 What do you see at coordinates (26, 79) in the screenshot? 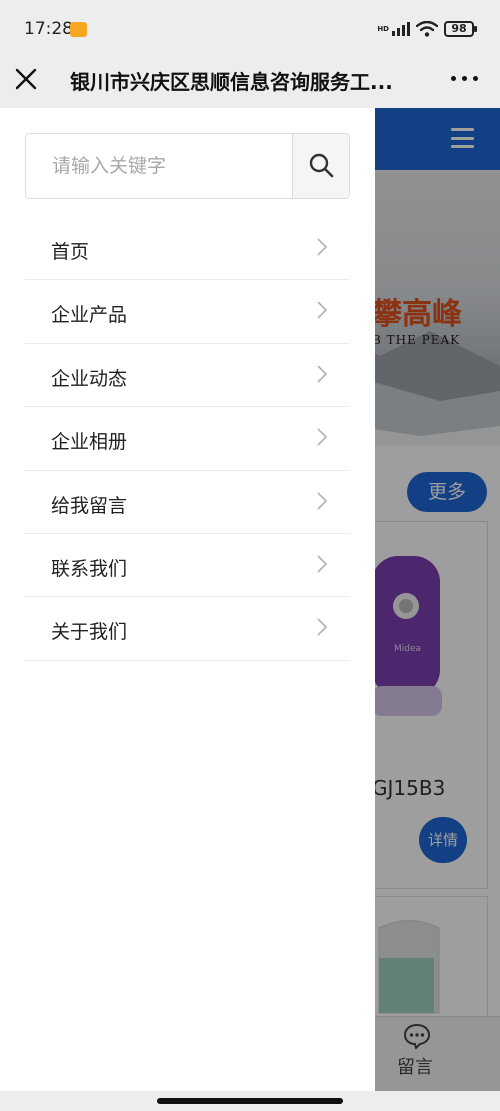
I see `close-icon` at bounding box center [26, 79].